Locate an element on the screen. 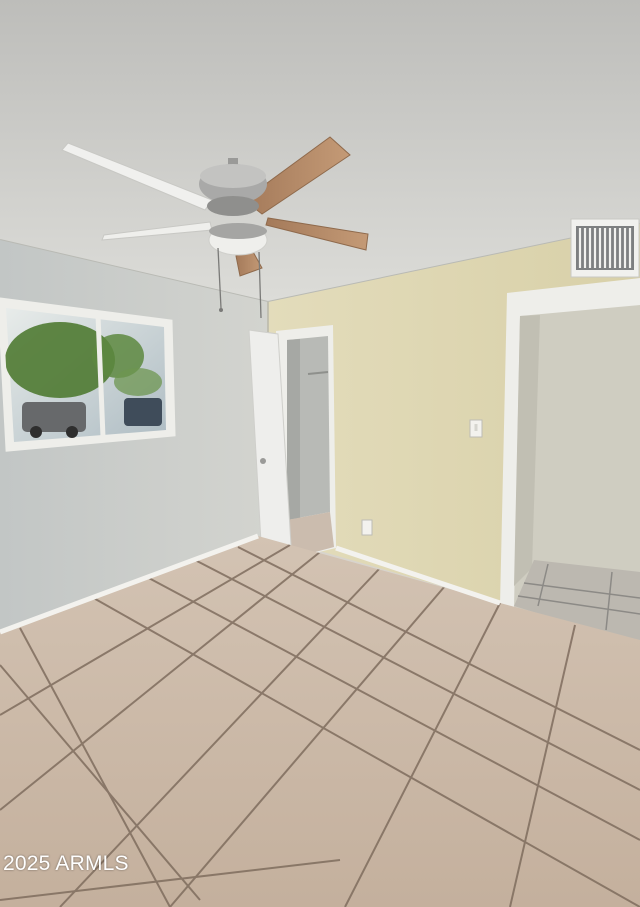 This screenshot has width=640, height=907. window is located at coordinates (88, 374).